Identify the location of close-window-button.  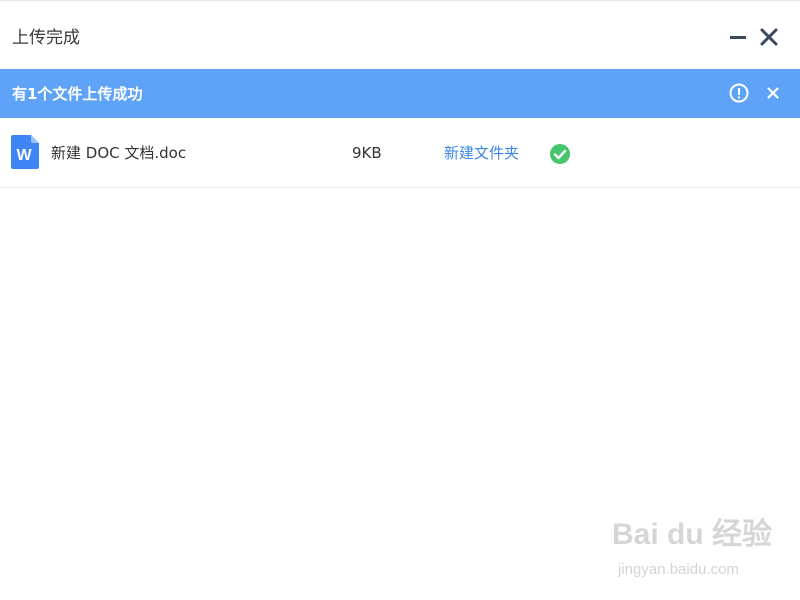
(769, 37).